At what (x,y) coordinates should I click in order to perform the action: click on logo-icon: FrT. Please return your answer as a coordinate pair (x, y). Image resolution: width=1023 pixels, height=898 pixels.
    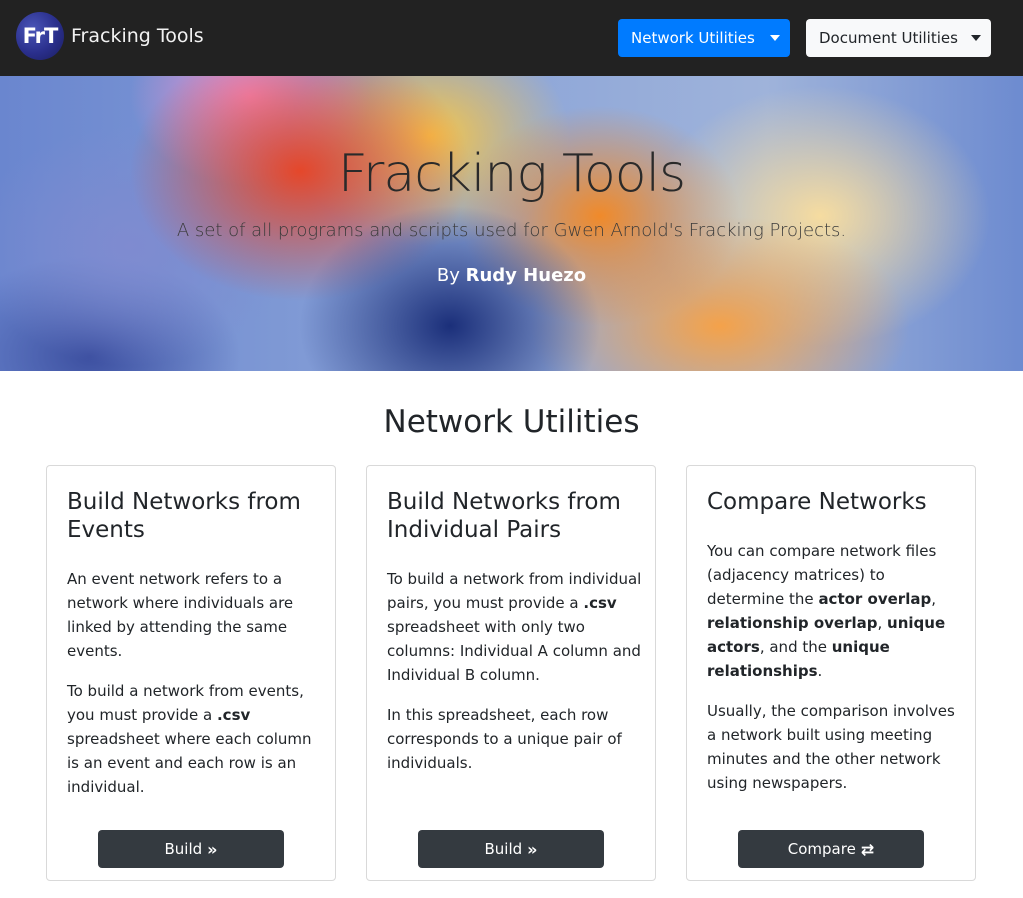
    Looking at the image, I should click on (40, 36).